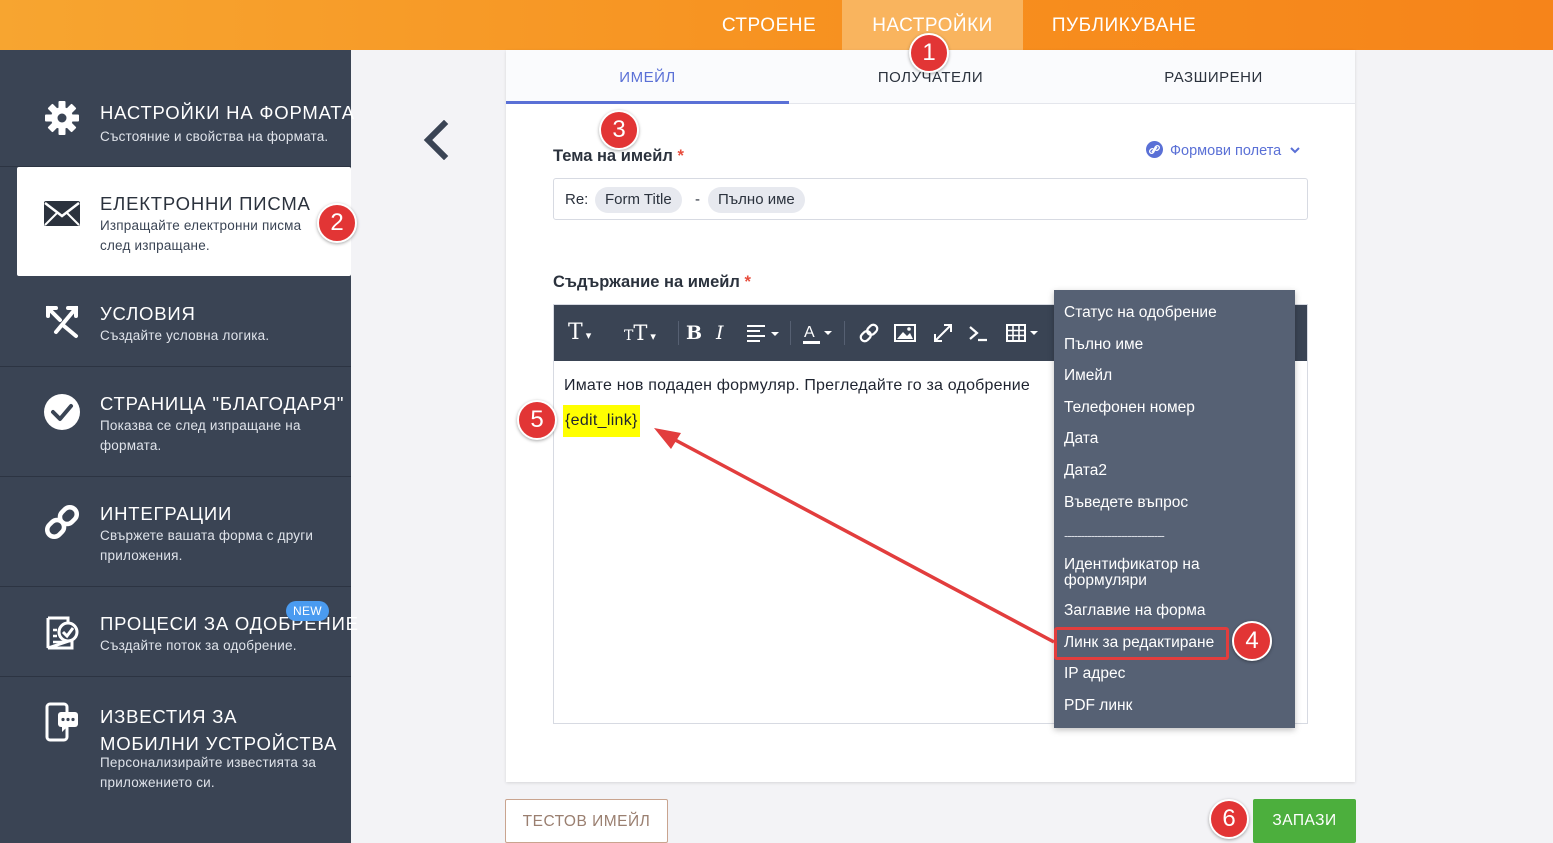  What do you see at coordinates (869, 333) in the screenshot?
I see `insert-link-button` at bounding box center [869, 333].